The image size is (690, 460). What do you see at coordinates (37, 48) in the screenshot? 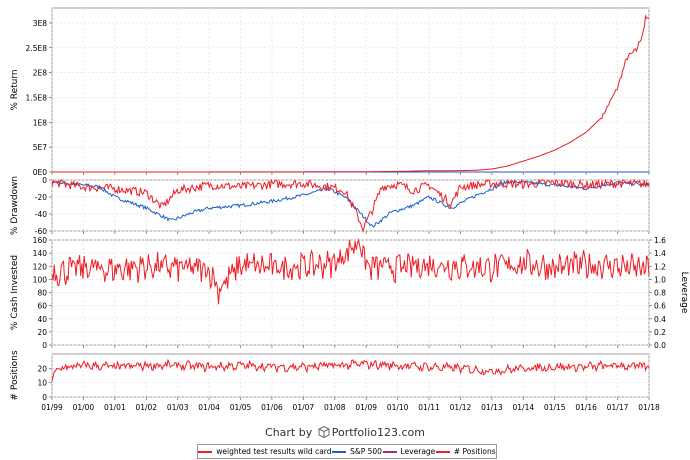
I see `y-tick-label: 2.5E8` at bounding box center [37, 48].